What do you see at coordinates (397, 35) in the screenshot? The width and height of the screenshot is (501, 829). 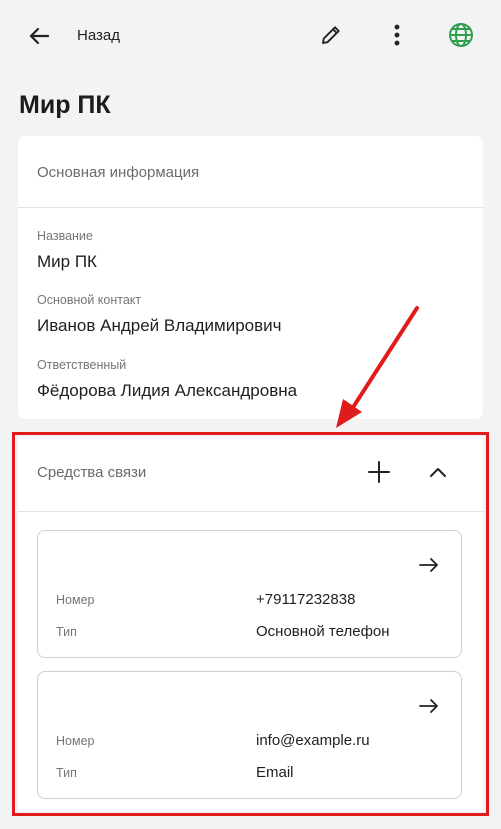 I see `more-vertical-icon` at bounding box center [397, 35].